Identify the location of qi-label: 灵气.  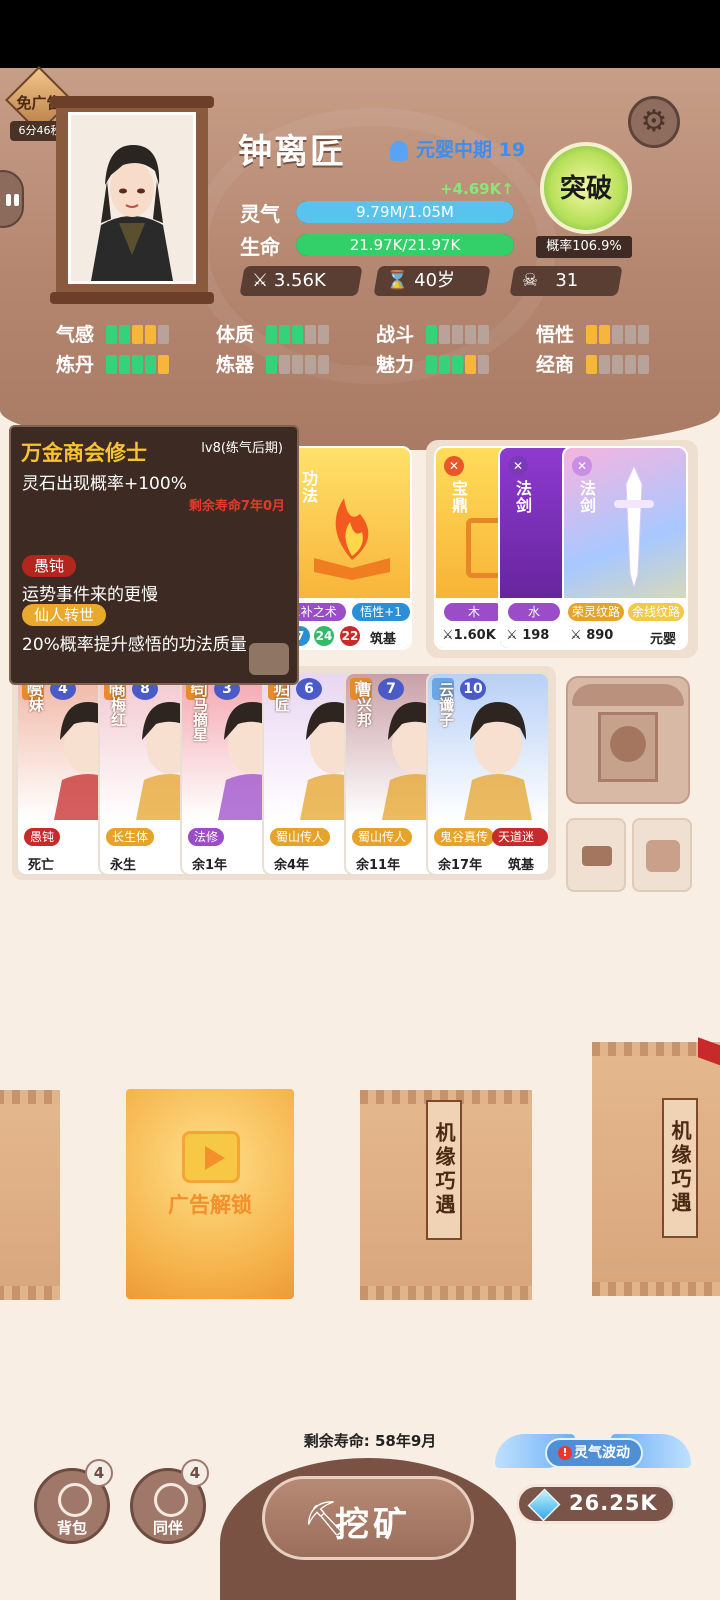
(260, 214).